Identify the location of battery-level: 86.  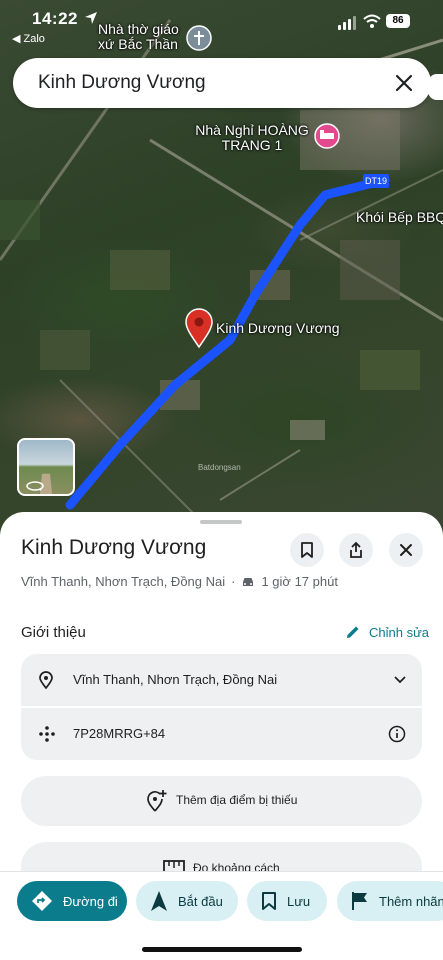
(398, 21).